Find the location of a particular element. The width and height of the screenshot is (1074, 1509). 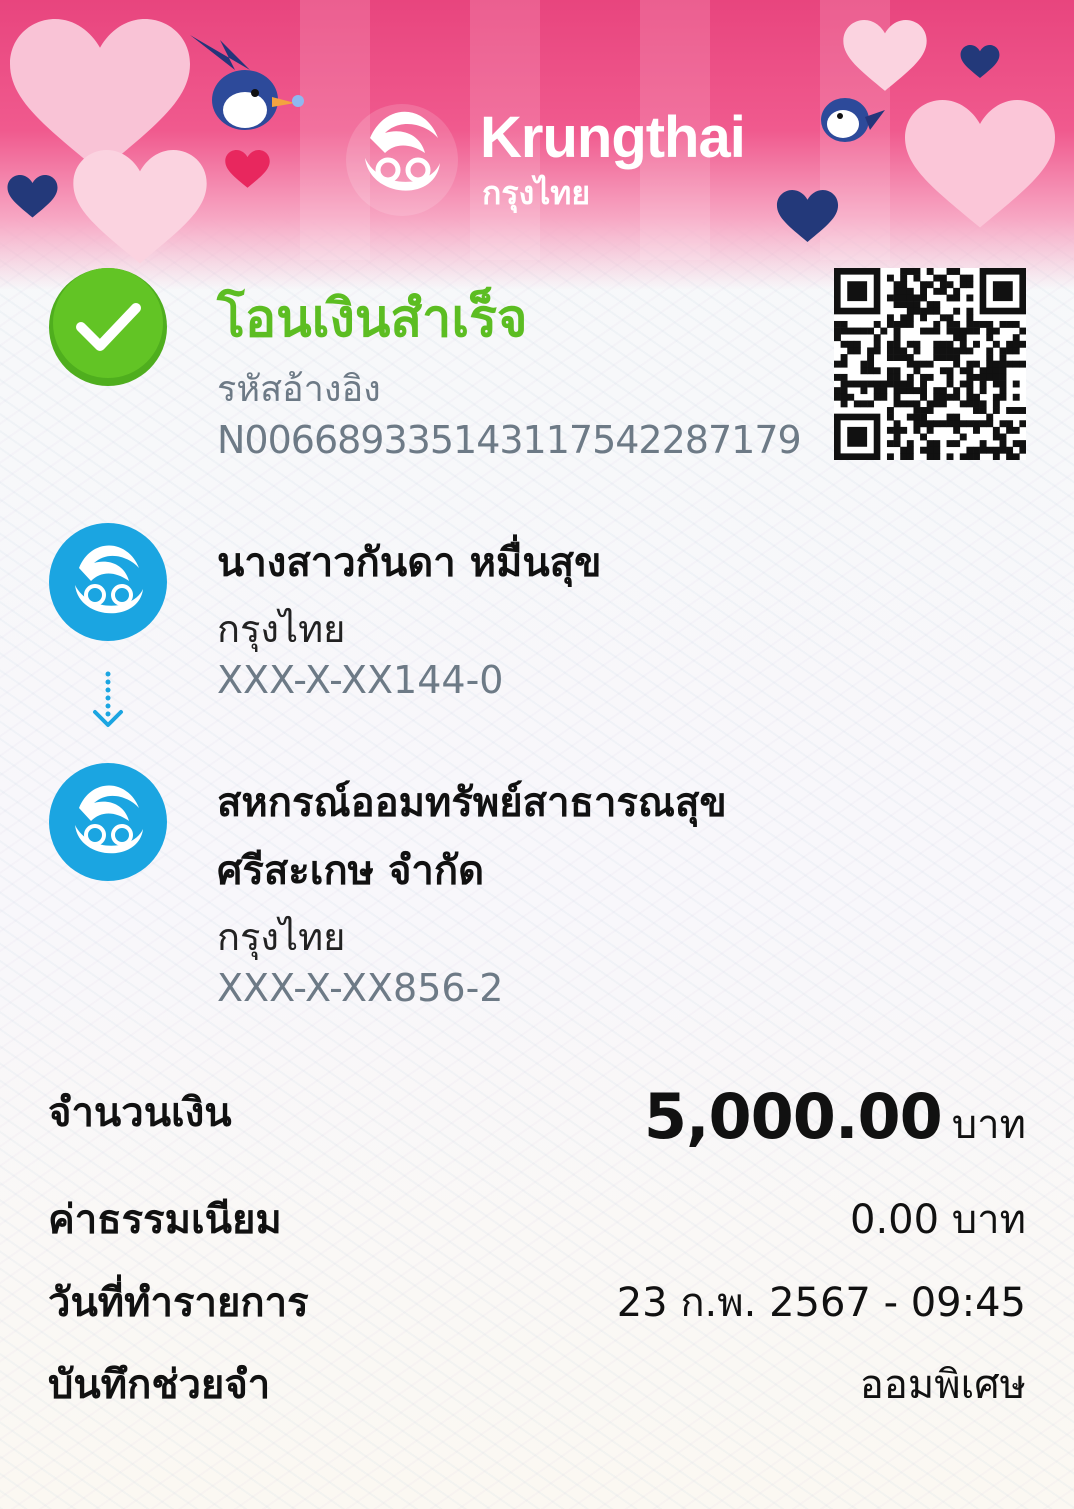

amount-value-group: 5,000.00 บาท is located at coordinates (835, 1118).